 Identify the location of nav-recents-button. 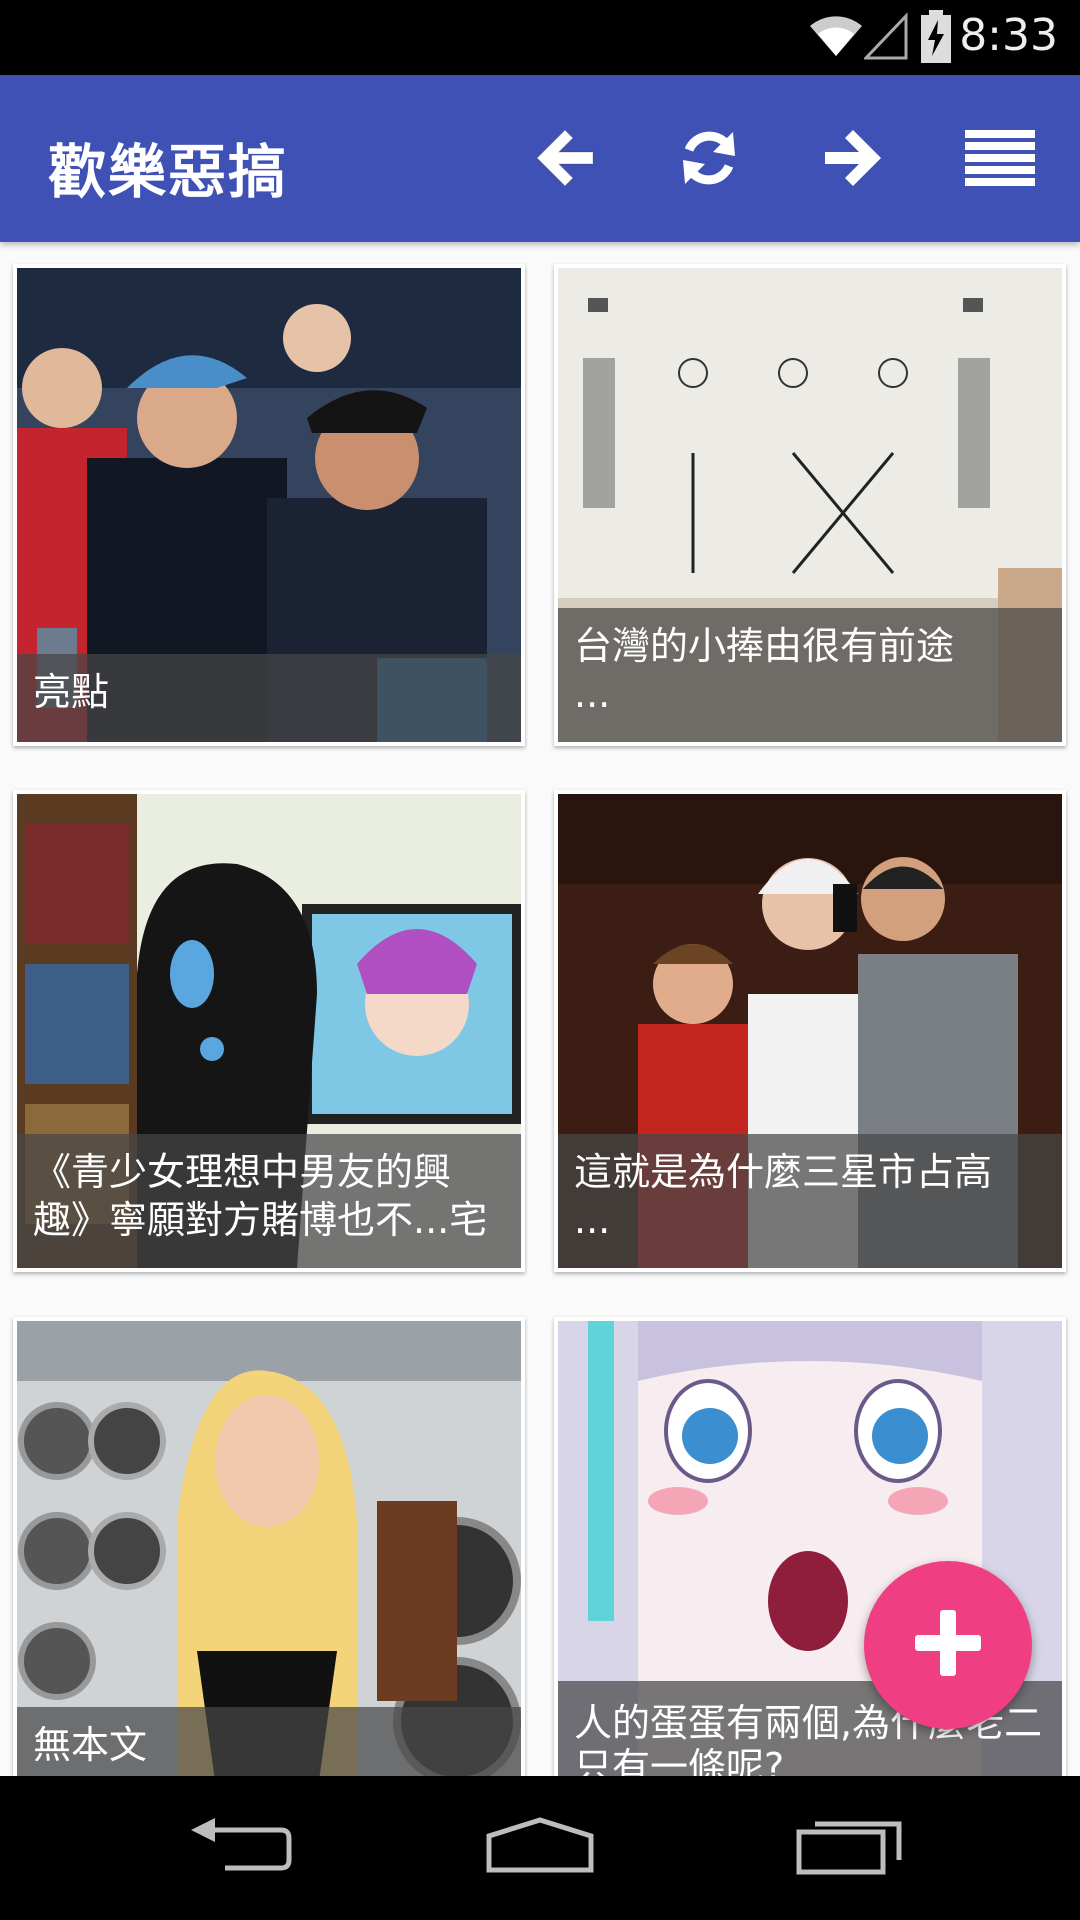
(850, 1848).